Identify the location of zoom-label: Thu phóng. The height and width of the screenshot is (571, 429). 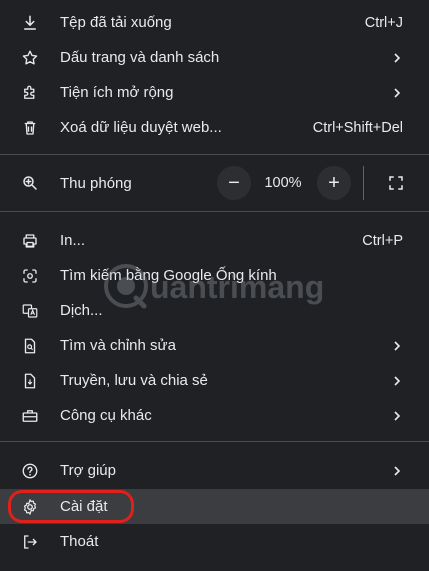
(96, 183).